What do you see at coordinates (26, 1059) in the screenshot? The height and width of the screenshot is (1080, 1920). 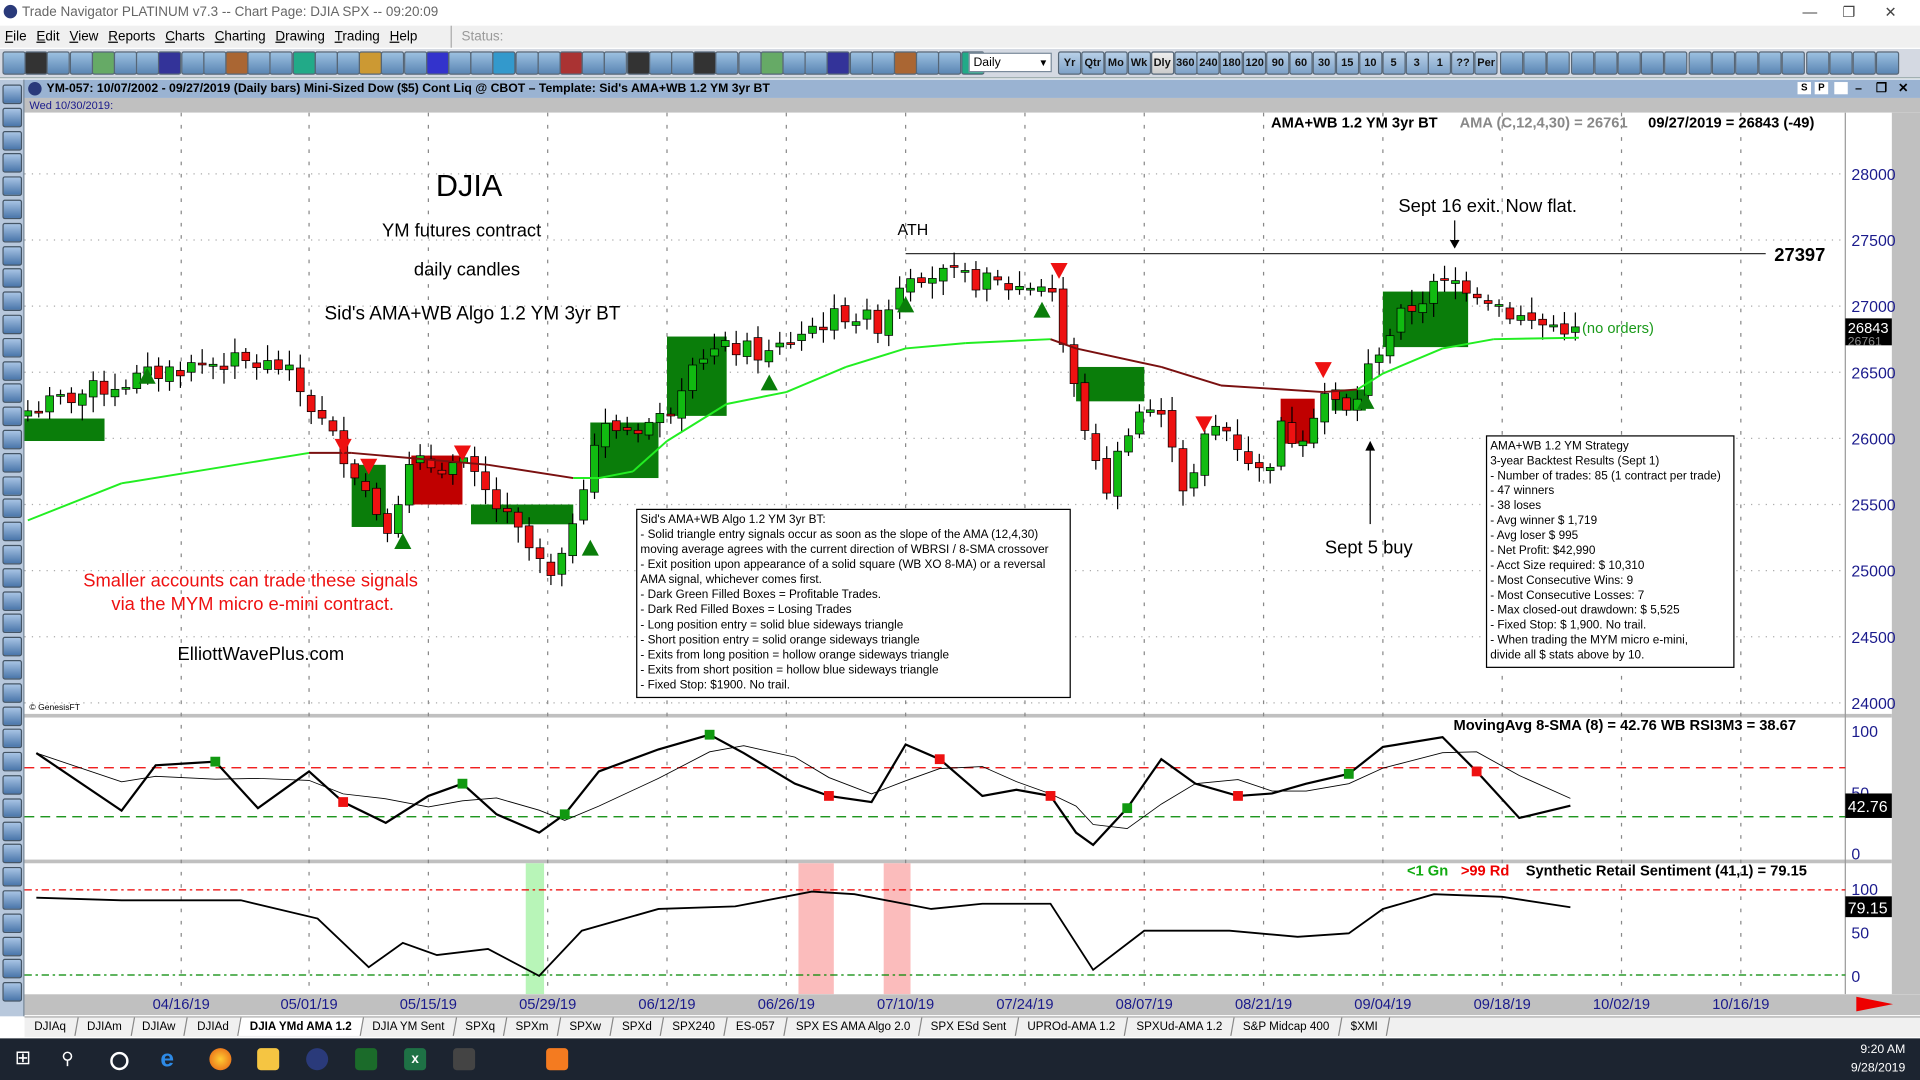 I see `windows-start-icon: ⊞` at bounding box center [26, 1059].